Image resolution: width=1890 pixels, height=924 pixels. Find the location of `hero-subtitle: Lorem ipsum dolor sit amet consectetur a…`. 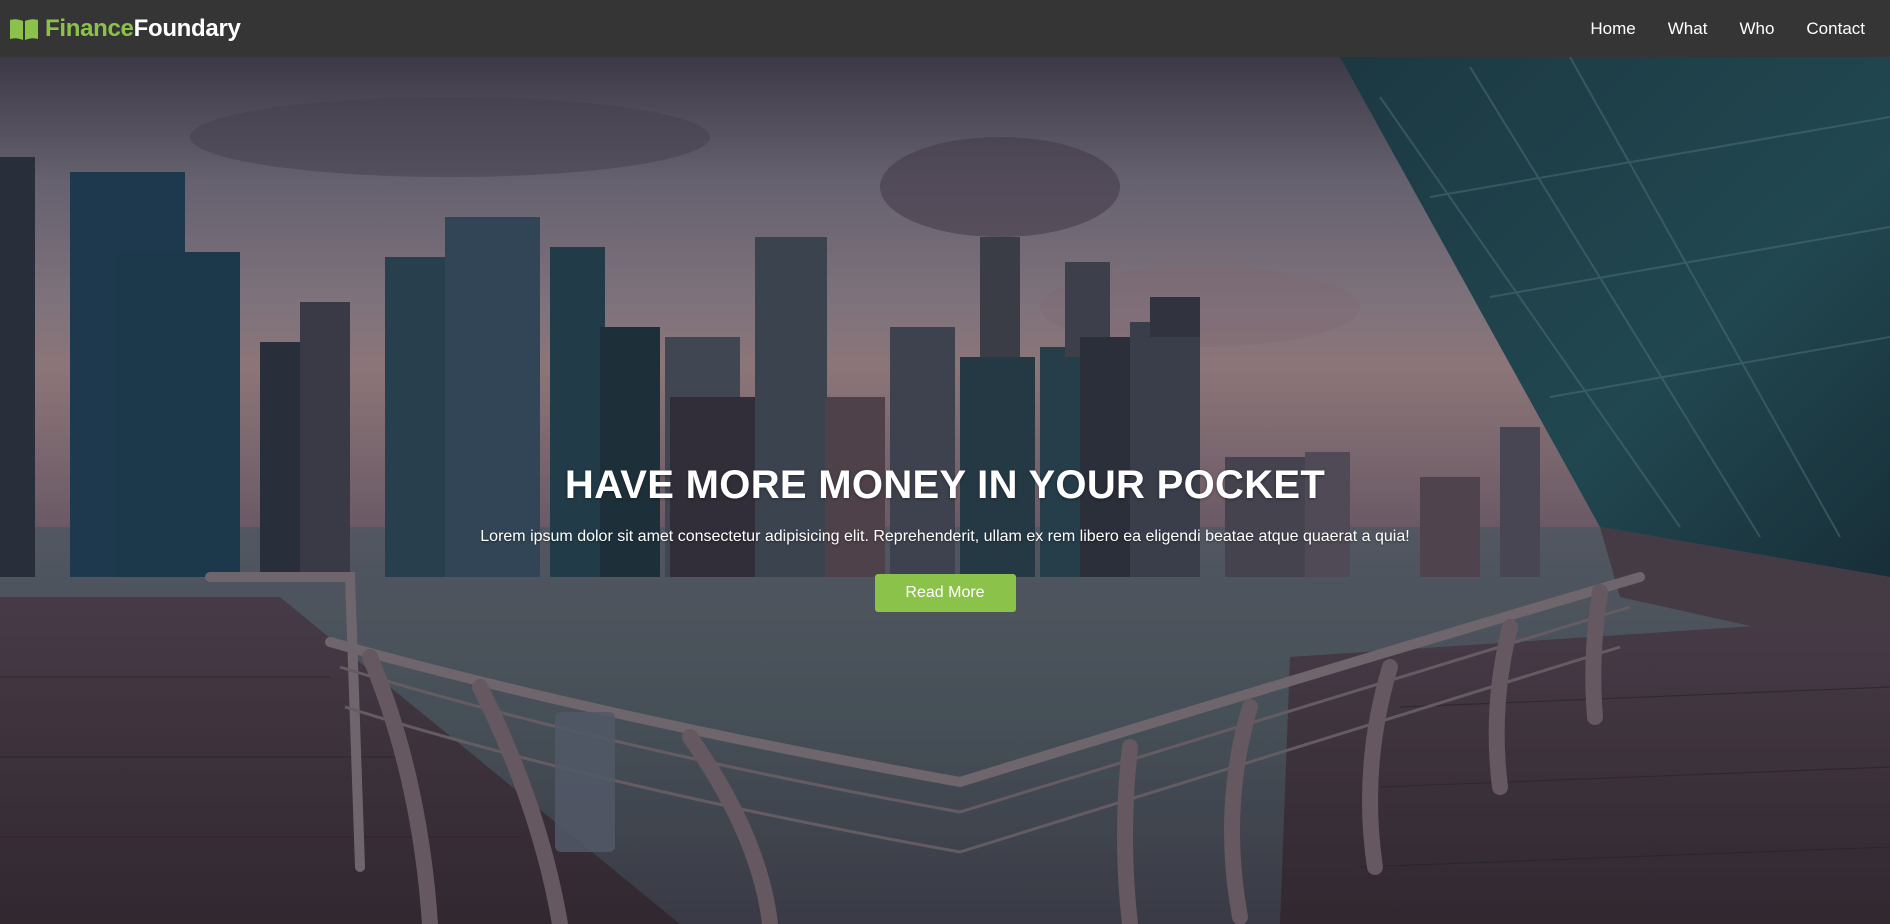

hero-subtitle: Lorem ipsum dolor sit amet consectetur a… is located at coordinates (945, 536).